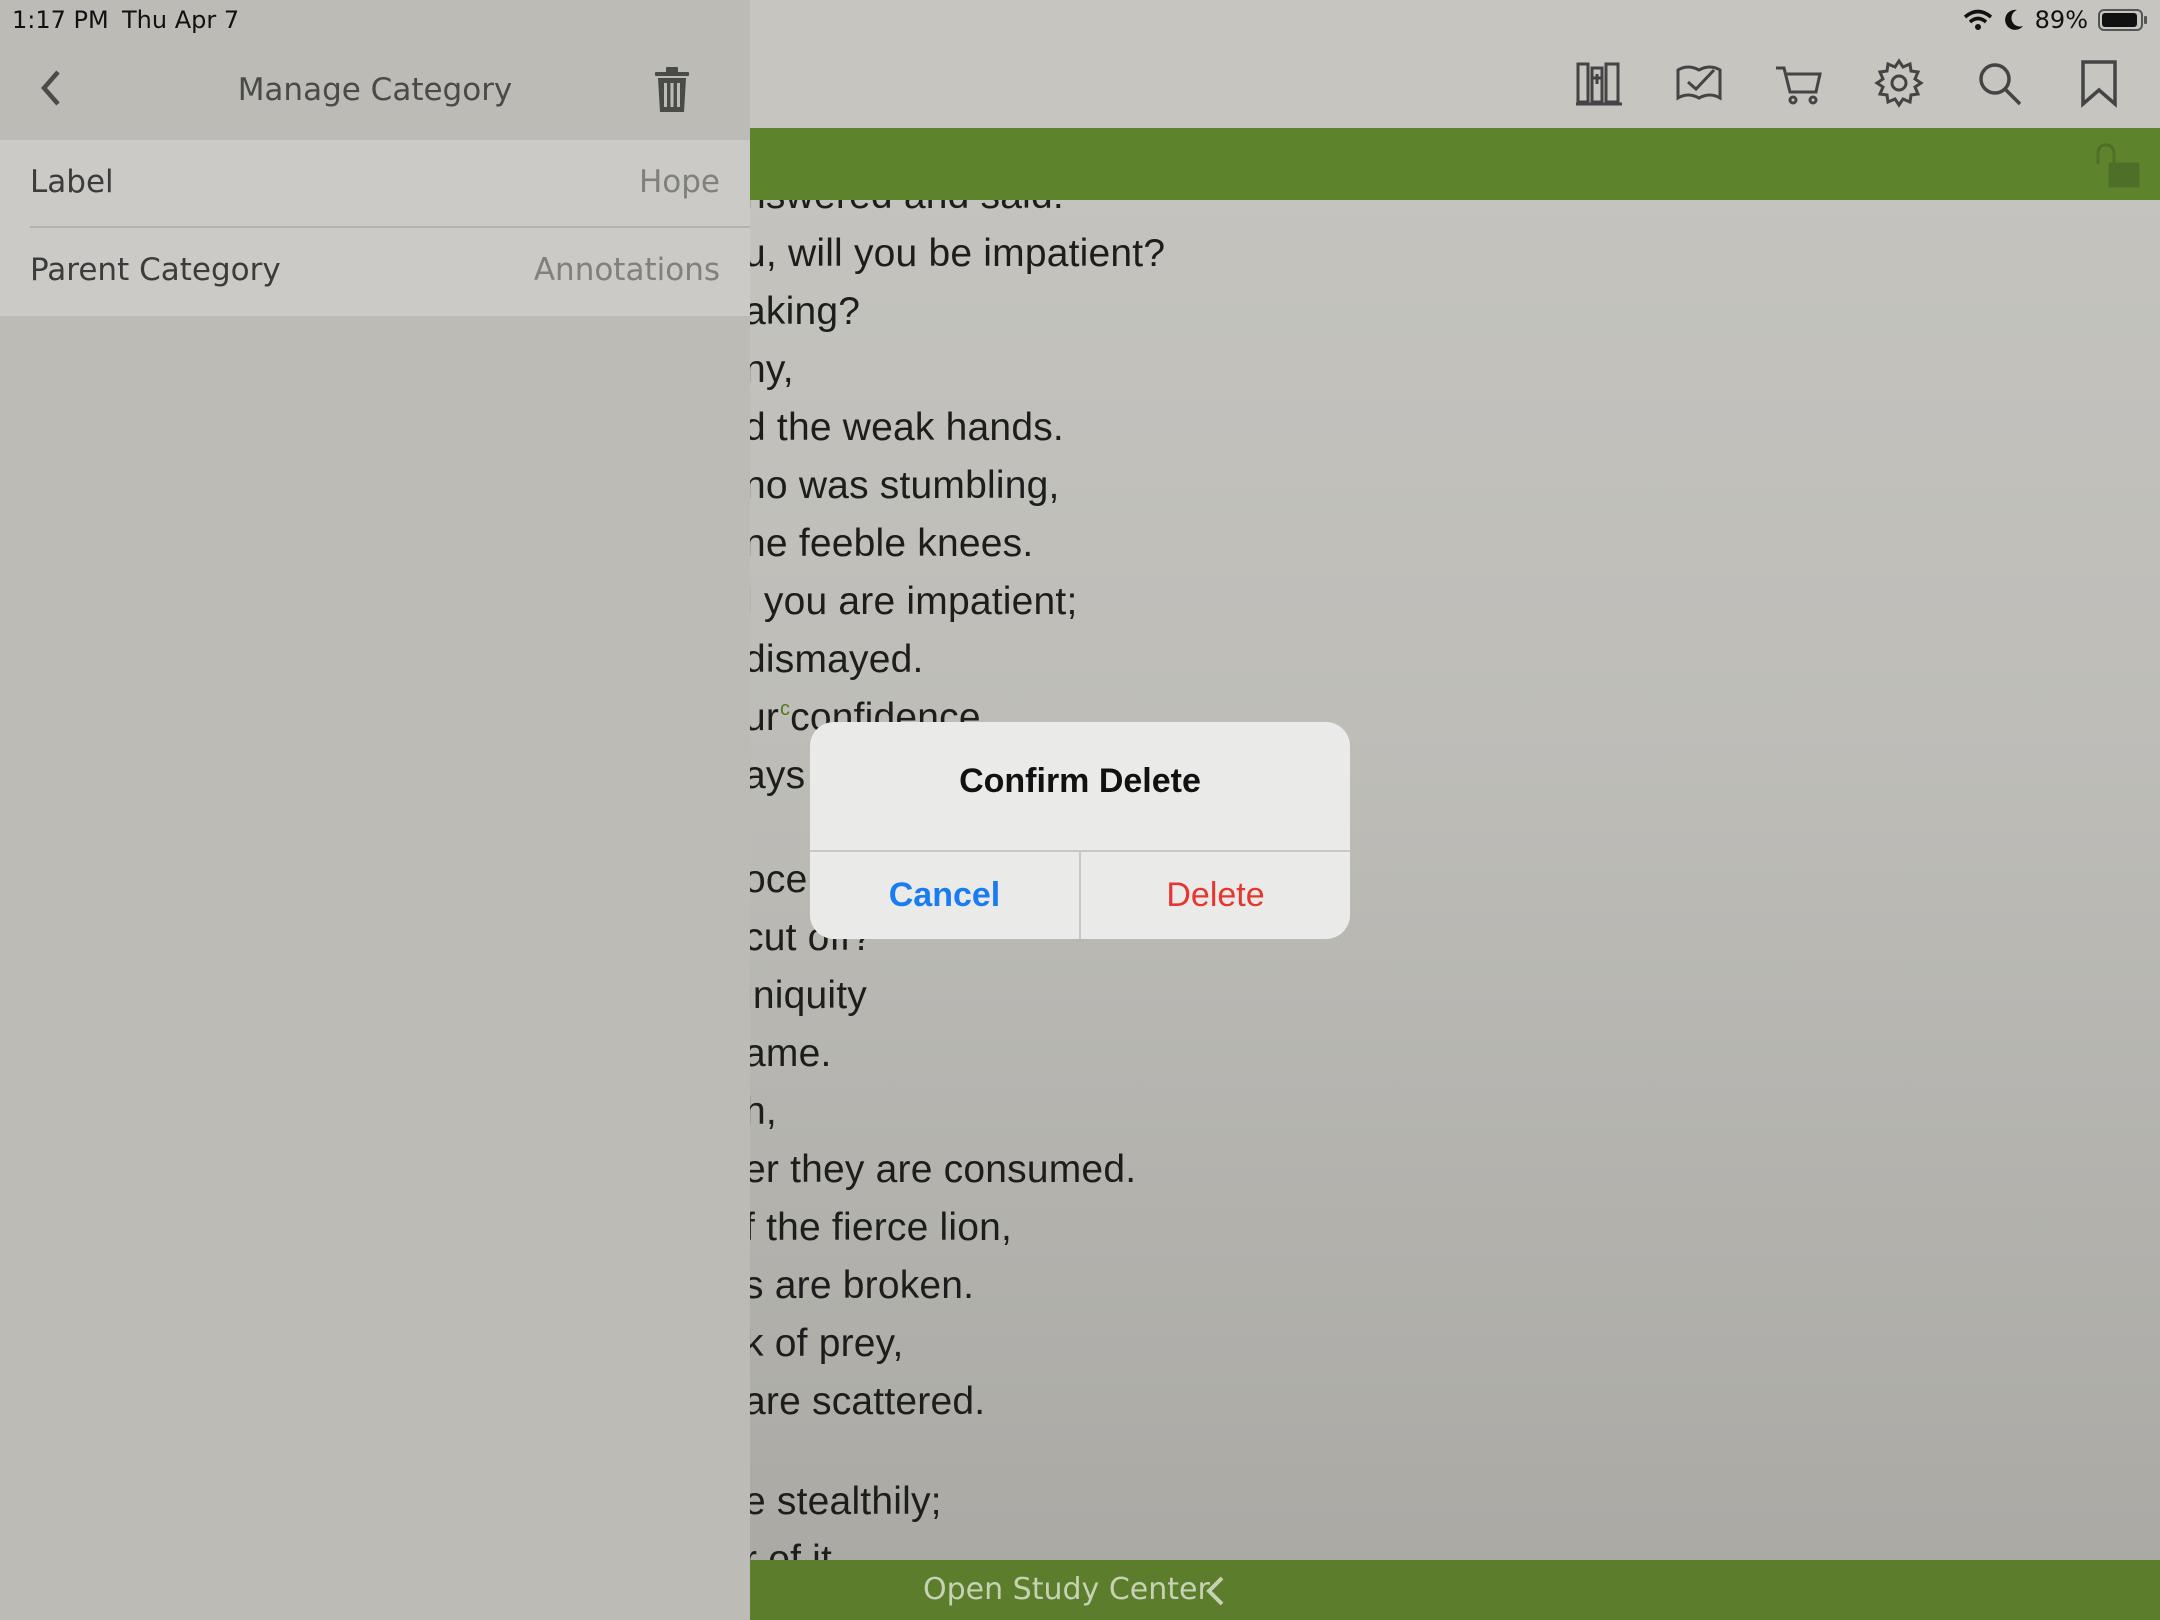 This screenshot has width=2160, height=1620. I want to click on settings-gear-icon, so click(1899, 83).